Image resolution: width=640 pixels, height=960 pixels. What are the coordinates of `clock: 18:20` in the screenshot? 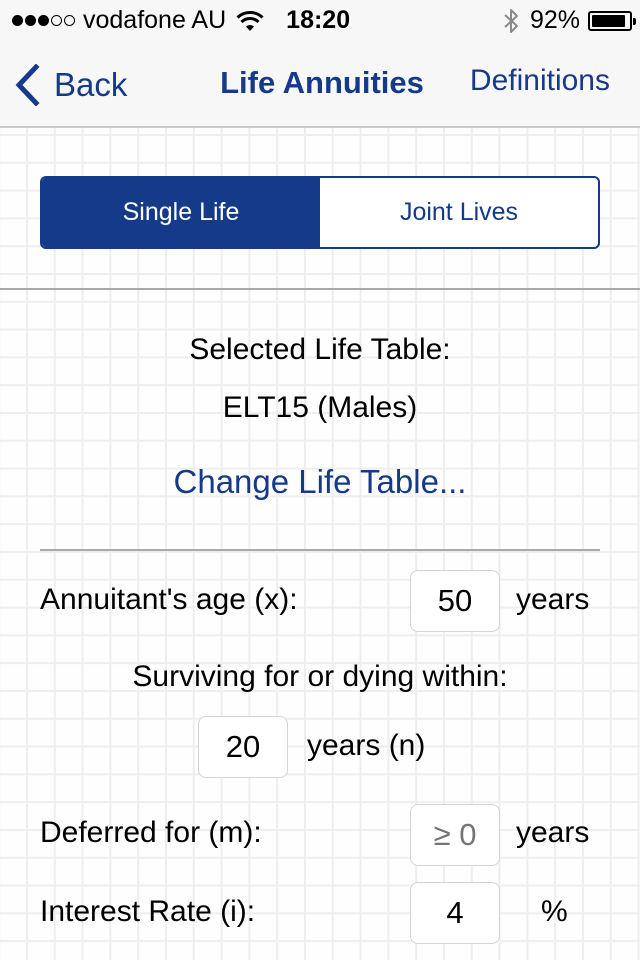 It's located at (318, 20).